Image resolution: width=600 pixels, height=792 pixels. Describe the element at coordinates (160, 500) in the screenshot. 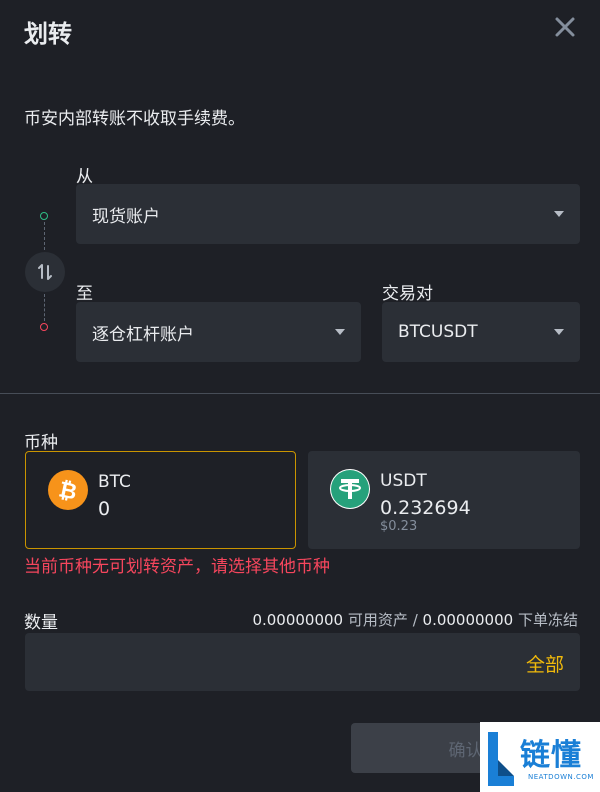

I see `coin-card-btc: ₿ BTC 0` at that location.